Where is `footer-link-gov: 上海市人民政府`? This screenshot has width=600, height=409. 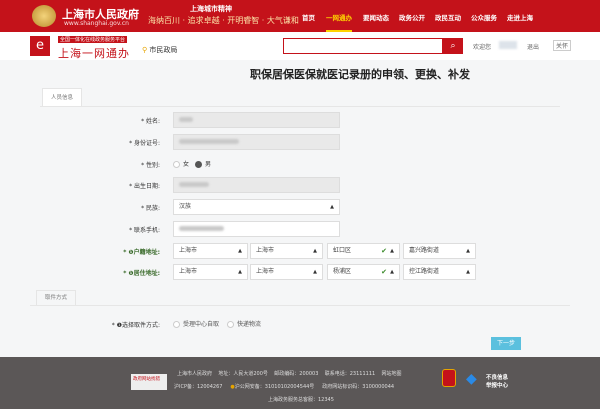
footer-link-gov: 上海市人民政府 is located at coordinates (194, 374).